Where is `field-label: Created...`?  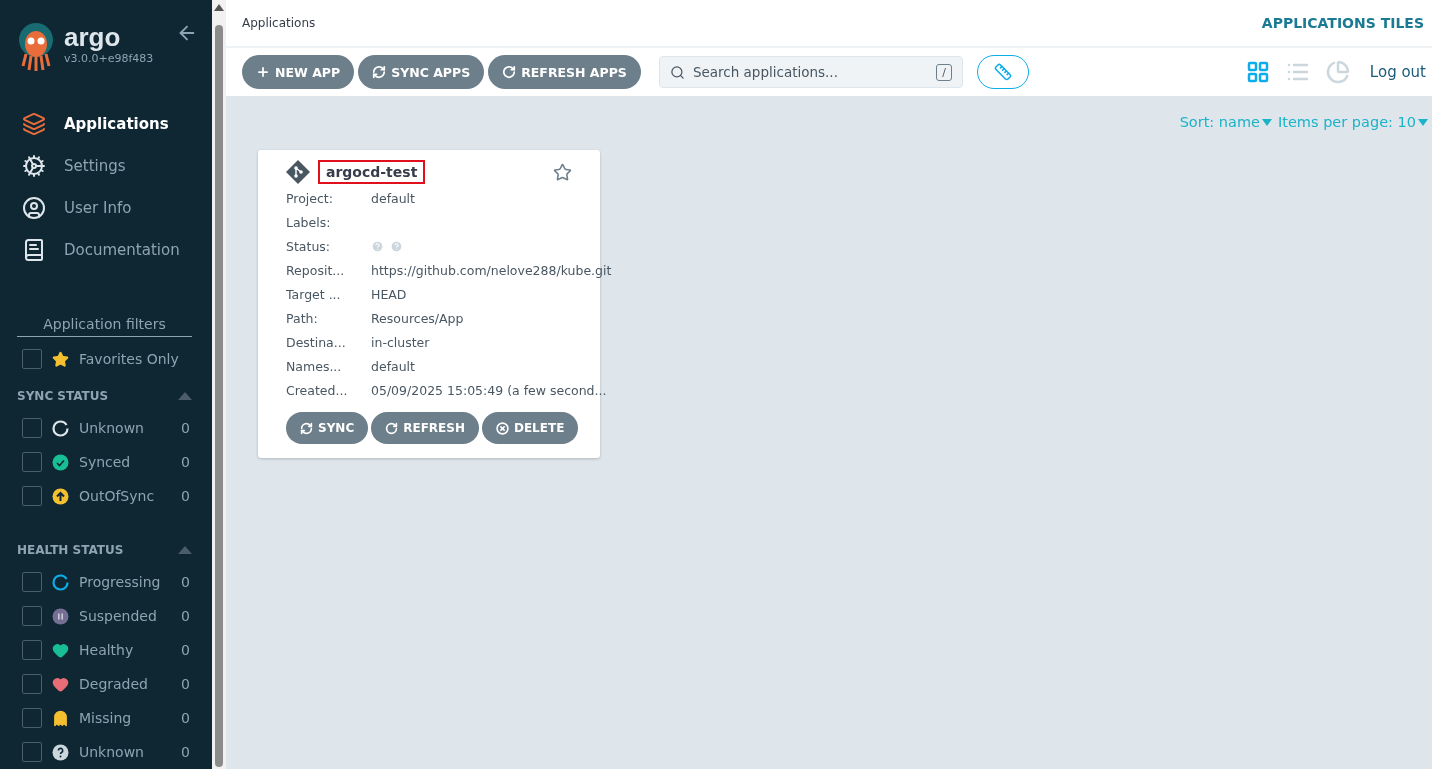 field-label: Created... is located at coordinates (317, 390).